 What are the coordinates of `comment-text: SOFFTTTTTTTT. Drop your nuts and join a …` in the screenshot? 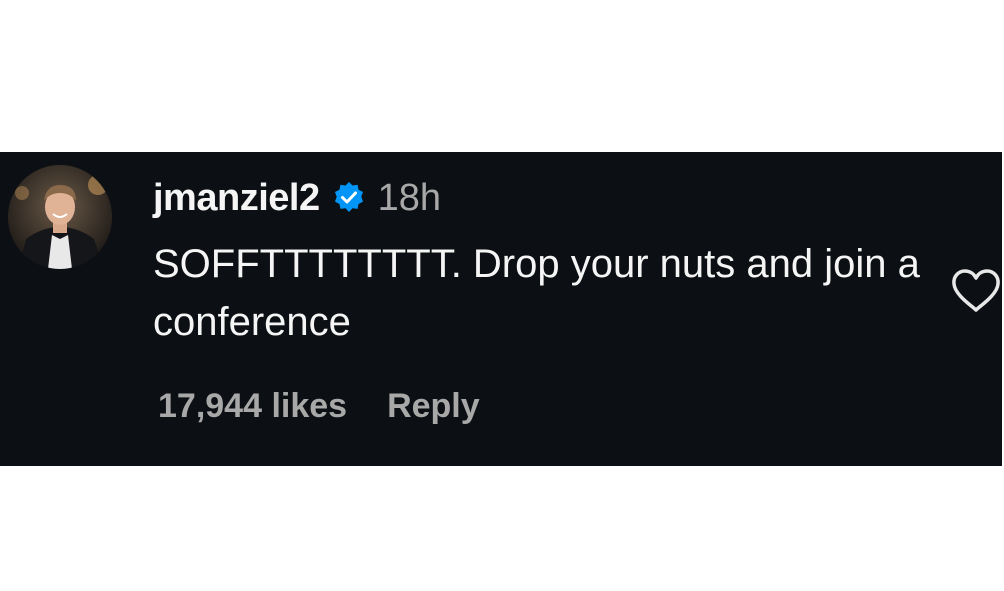 It's located at (536, 293).